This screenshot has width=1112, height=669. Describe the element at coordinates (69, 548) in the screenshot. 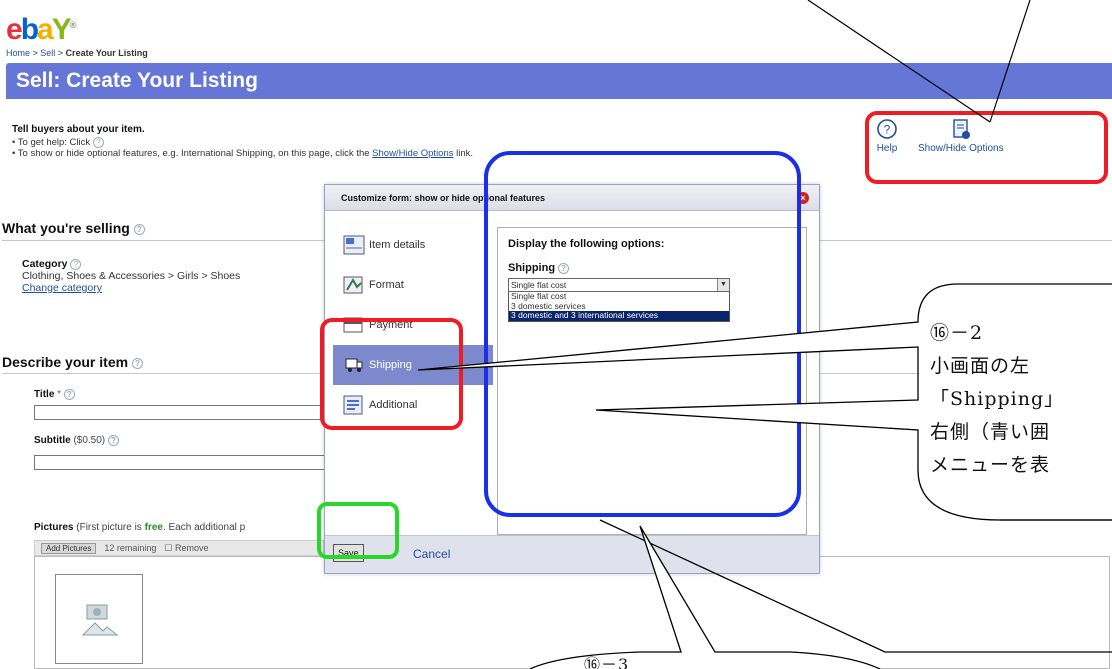

I see `add-pictures-button: Add Pictures` at that location.